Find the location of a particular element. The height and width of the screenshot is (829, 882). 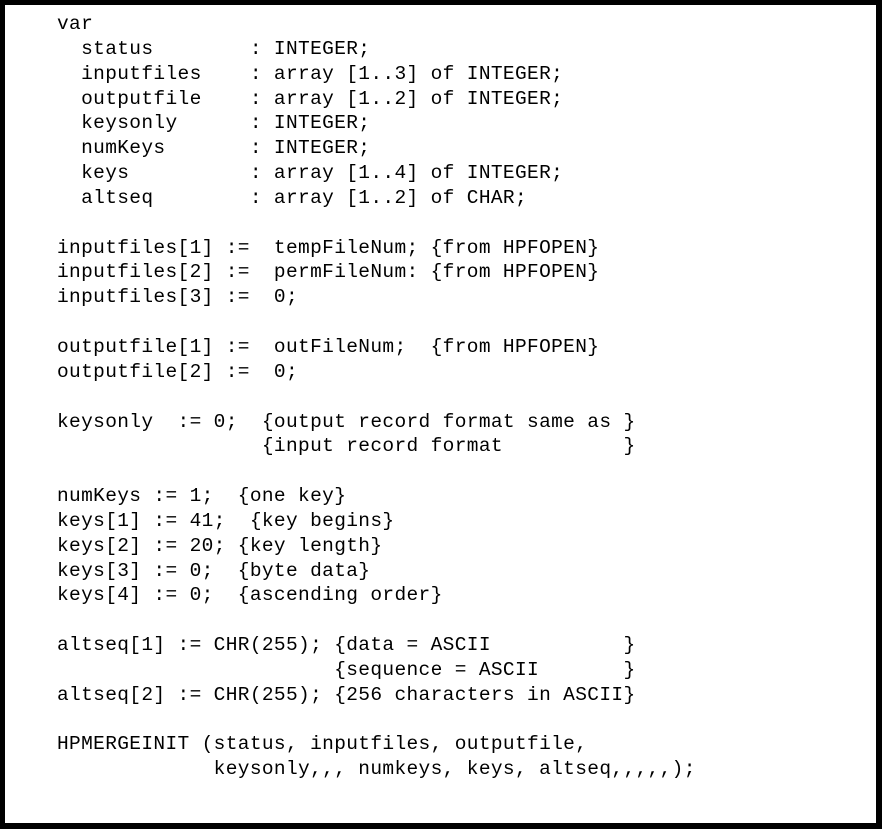

code-line: inputfiles[3] := 0; is located at coordinates (178, 297).